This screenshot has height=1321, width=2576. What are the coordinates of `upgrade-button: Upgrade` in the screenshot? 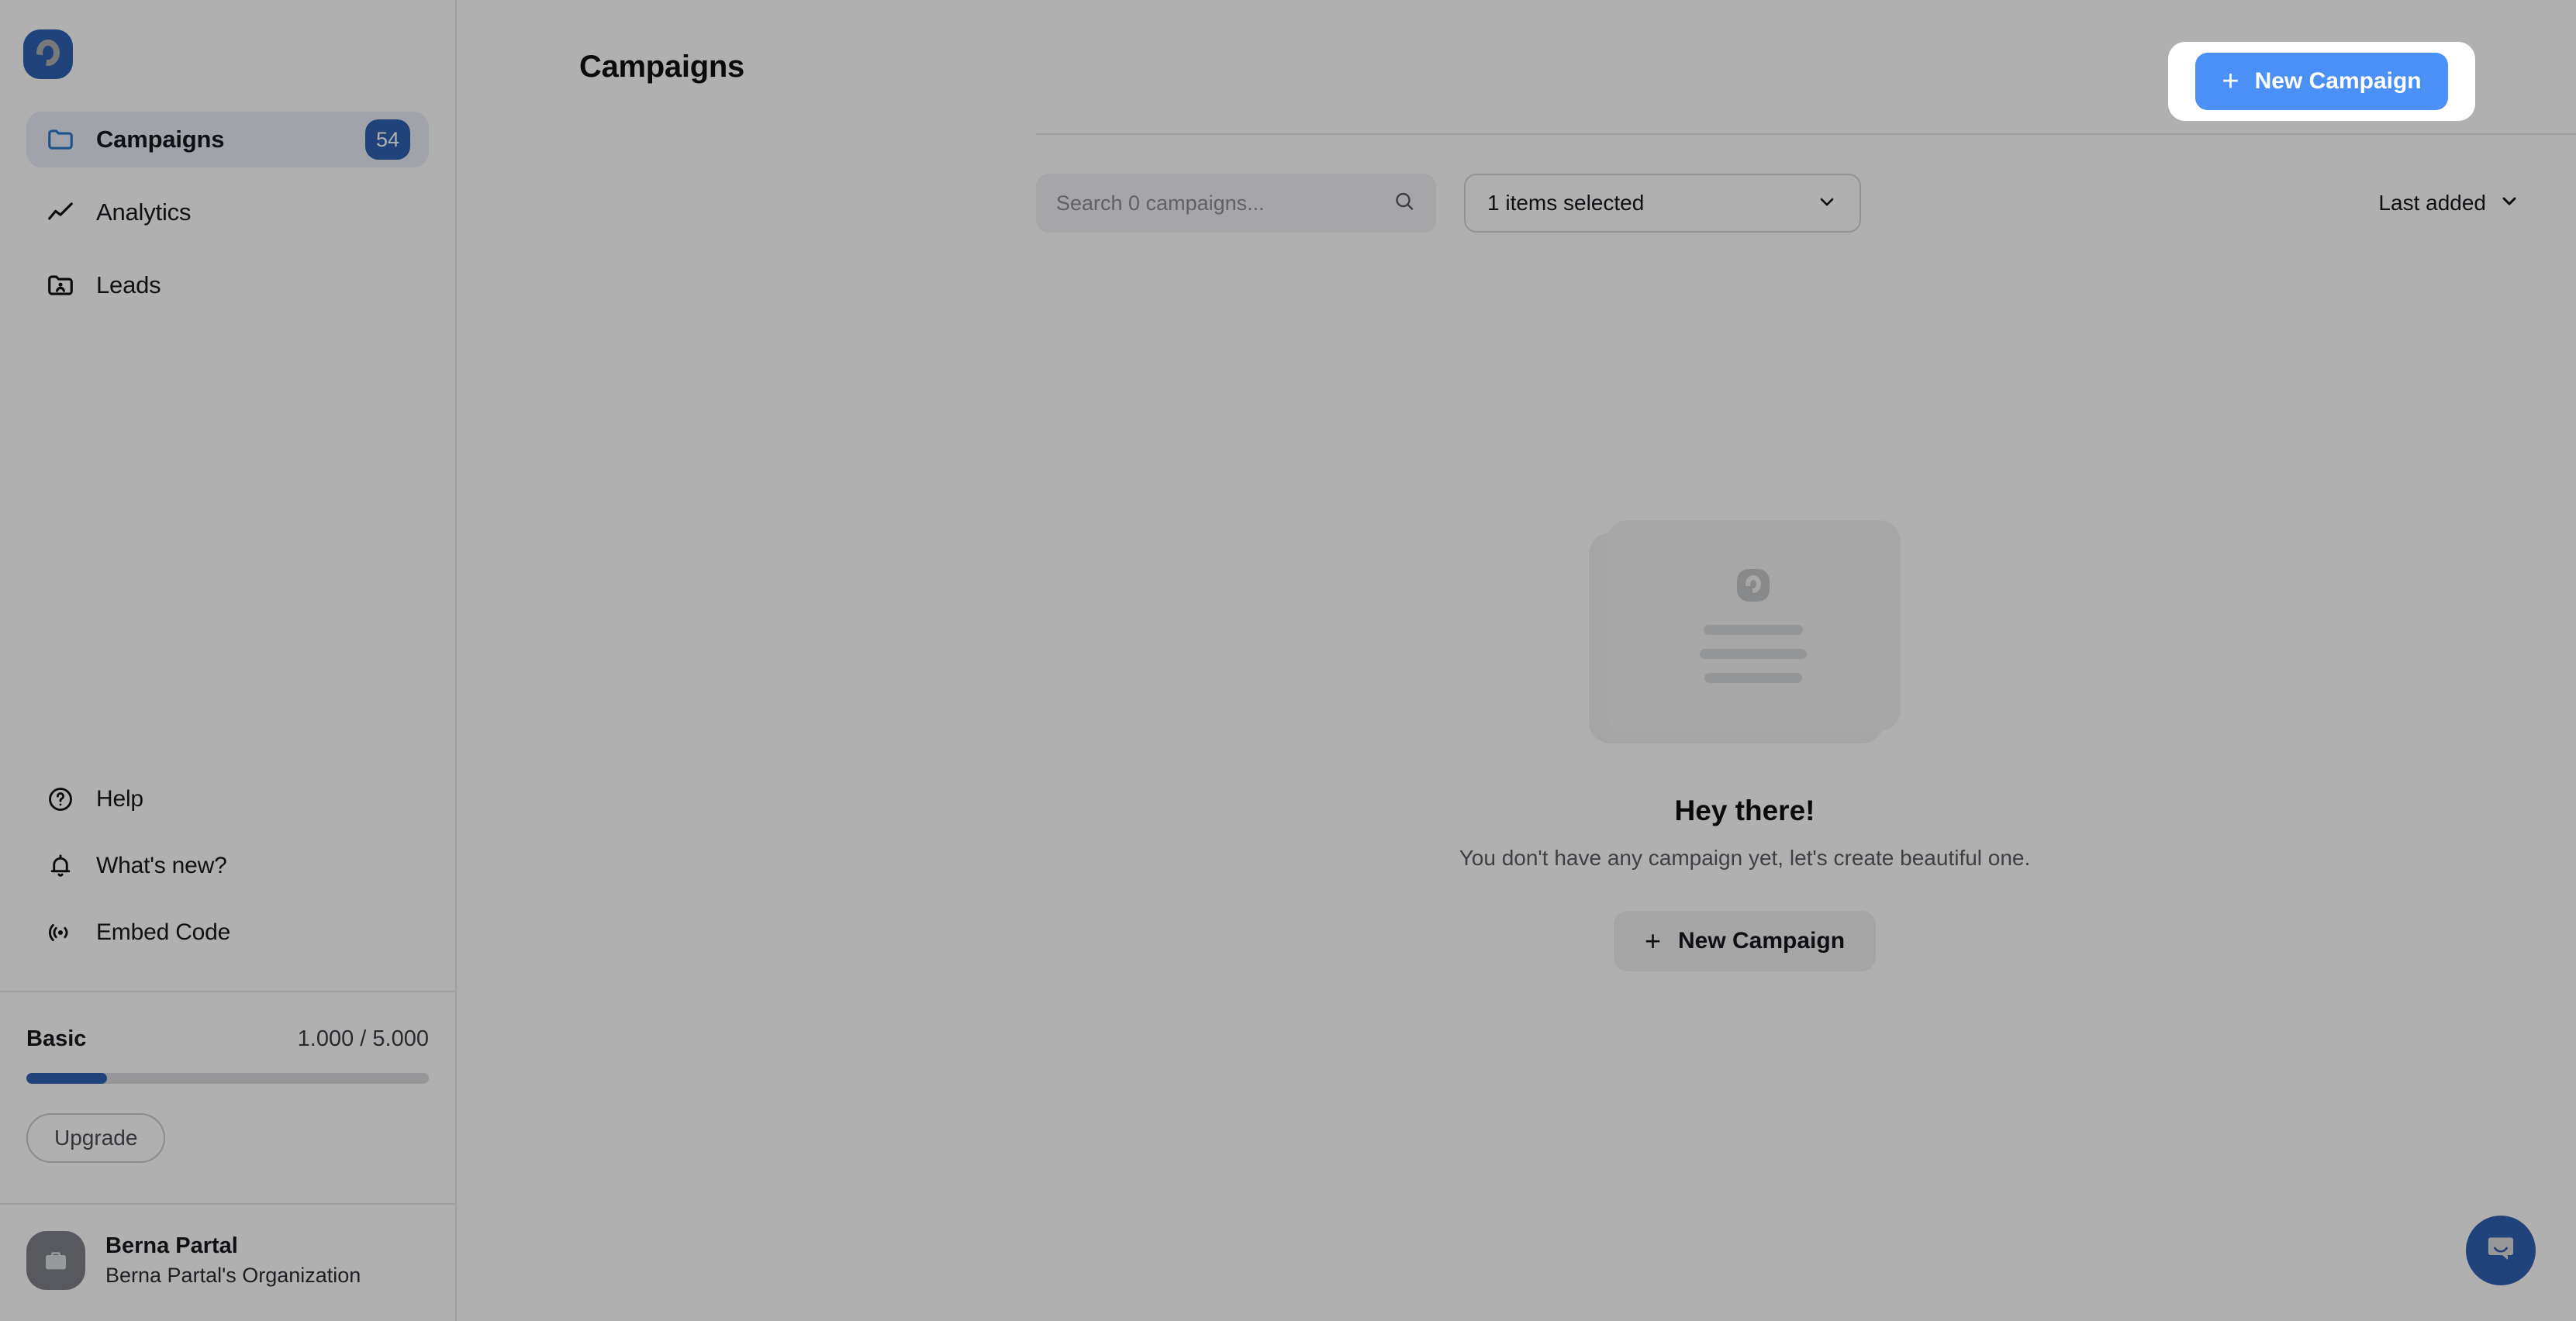 It's located at (96, 1138).